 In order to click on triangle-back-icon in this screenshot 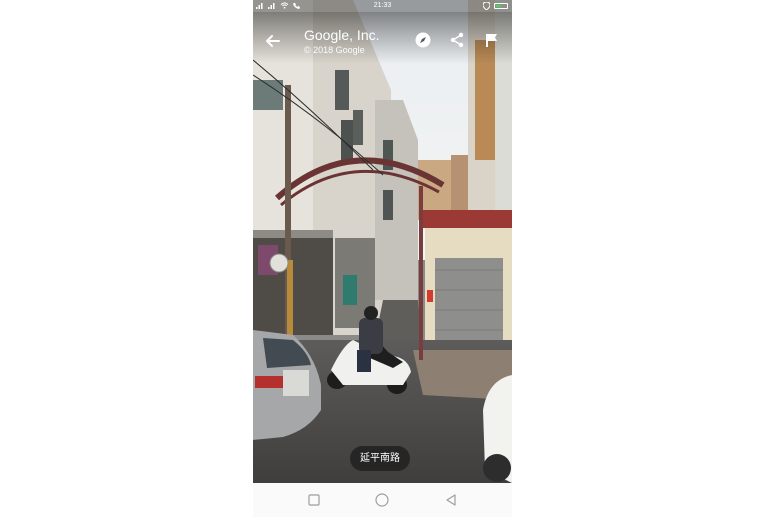, I will do `click(451, 500)`.